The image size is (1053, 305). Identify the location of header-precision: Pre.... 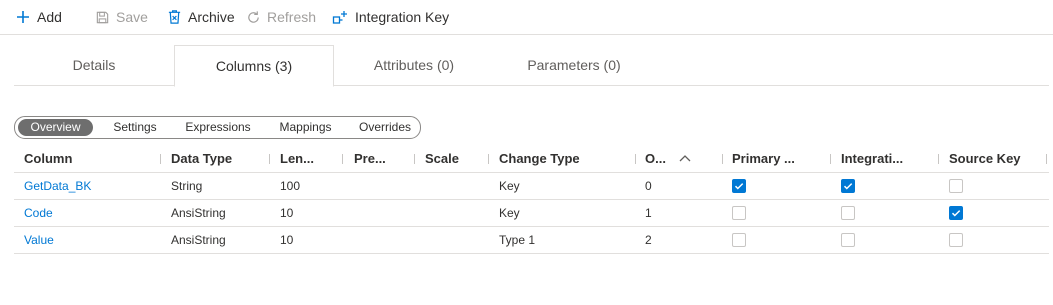
(381, 159).